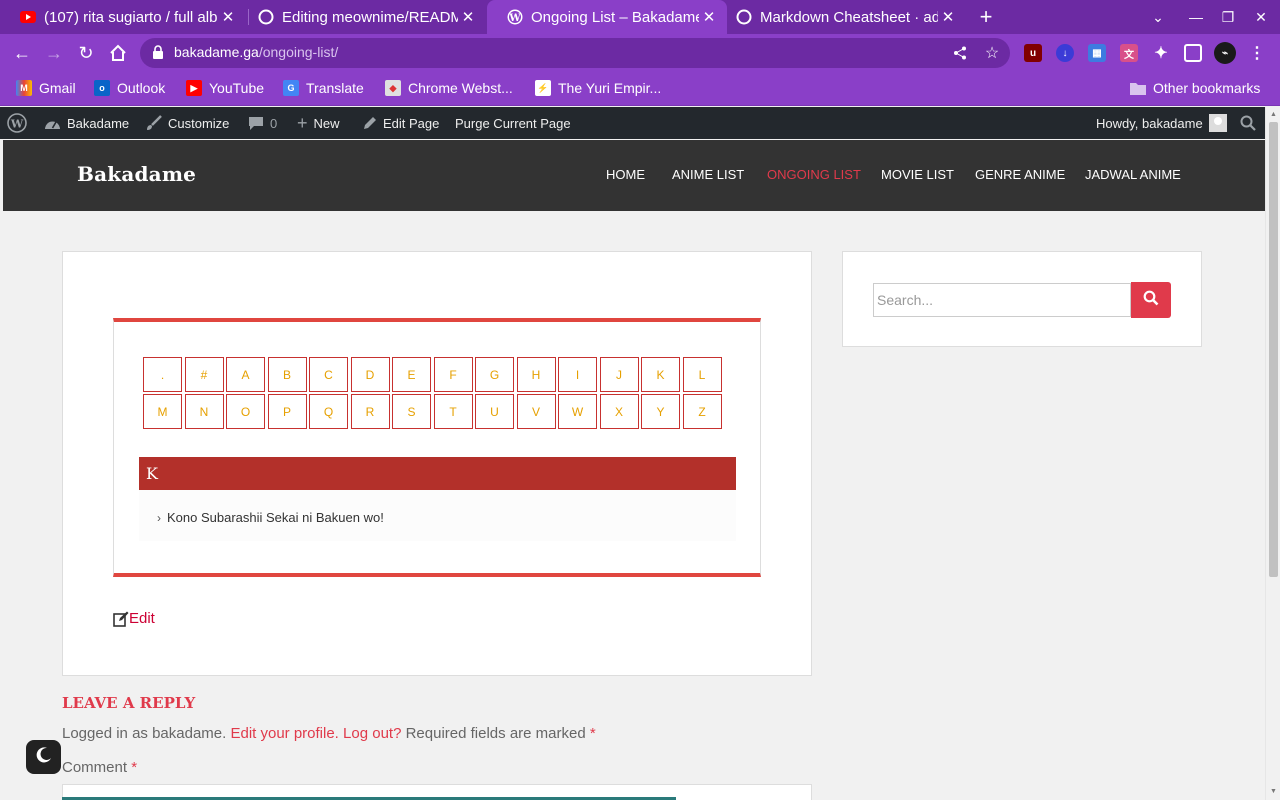 This screenshot has width=1280, height=800. I want to click on extensions-puzzle-icon: ✦, so click(1161, 53).